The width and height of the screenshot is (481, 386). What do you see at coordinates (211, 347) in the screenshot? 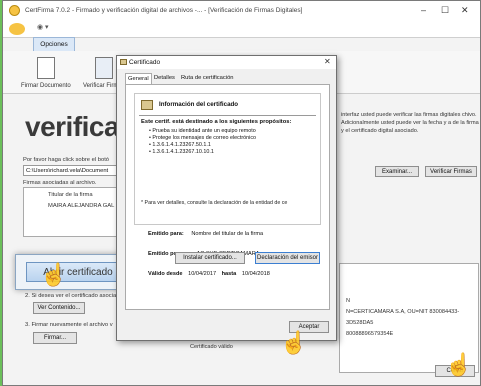
I see `certificado-valido-label: Certificado válido` at bounding box center [211, 347].